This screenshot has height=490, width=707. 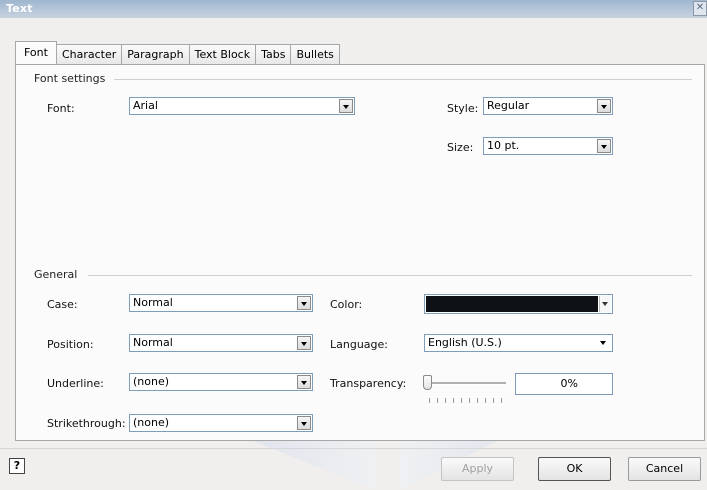 I want to click on tab-bullets: Bullets, so click(x=315, y=54).